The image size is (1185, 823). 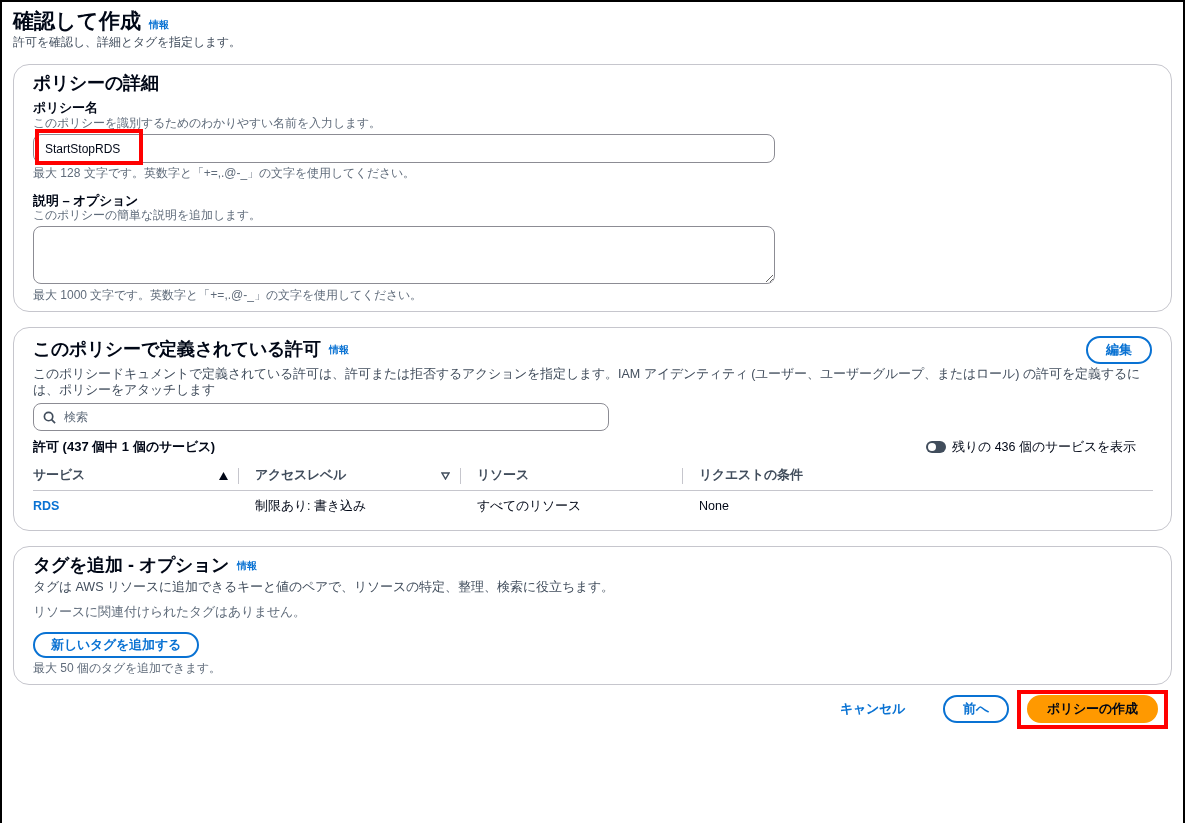 What do you see at coordinates (587, 382) in the screenshot?
I see `section-description: このポリシードキュメントで定義されている許可は、許可または拒否するアクションを指定します。IAM アイデンティティ (ユーザー、ユーザーグループ、またはロール) の許可を定義するには、ポリシーをアタッチします` at bounding box center [587, 382].